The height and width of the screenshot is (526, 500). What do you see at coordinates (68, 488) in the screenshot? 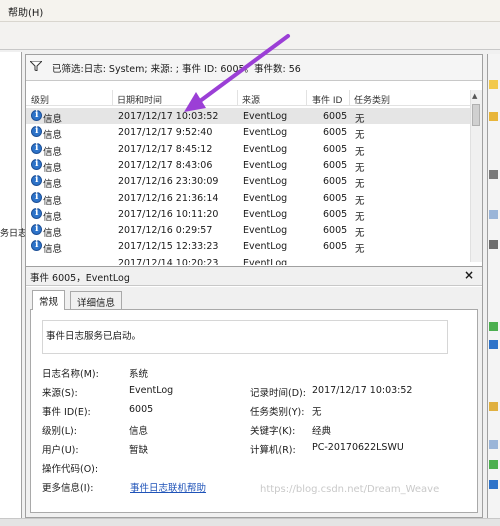
I see `more-info-label: 更多信息(I):` at bounding box center [68, 488].